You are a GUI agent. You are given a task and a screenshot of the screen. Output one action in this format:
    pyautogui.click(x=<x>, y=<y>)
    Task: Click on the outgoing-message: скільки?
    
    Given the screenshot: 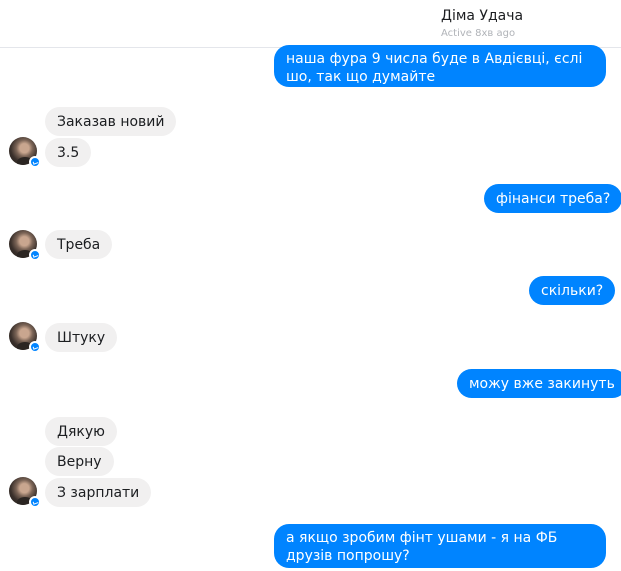 What is the action you would take?
    pyautogui.click(x=572, y=290)
    